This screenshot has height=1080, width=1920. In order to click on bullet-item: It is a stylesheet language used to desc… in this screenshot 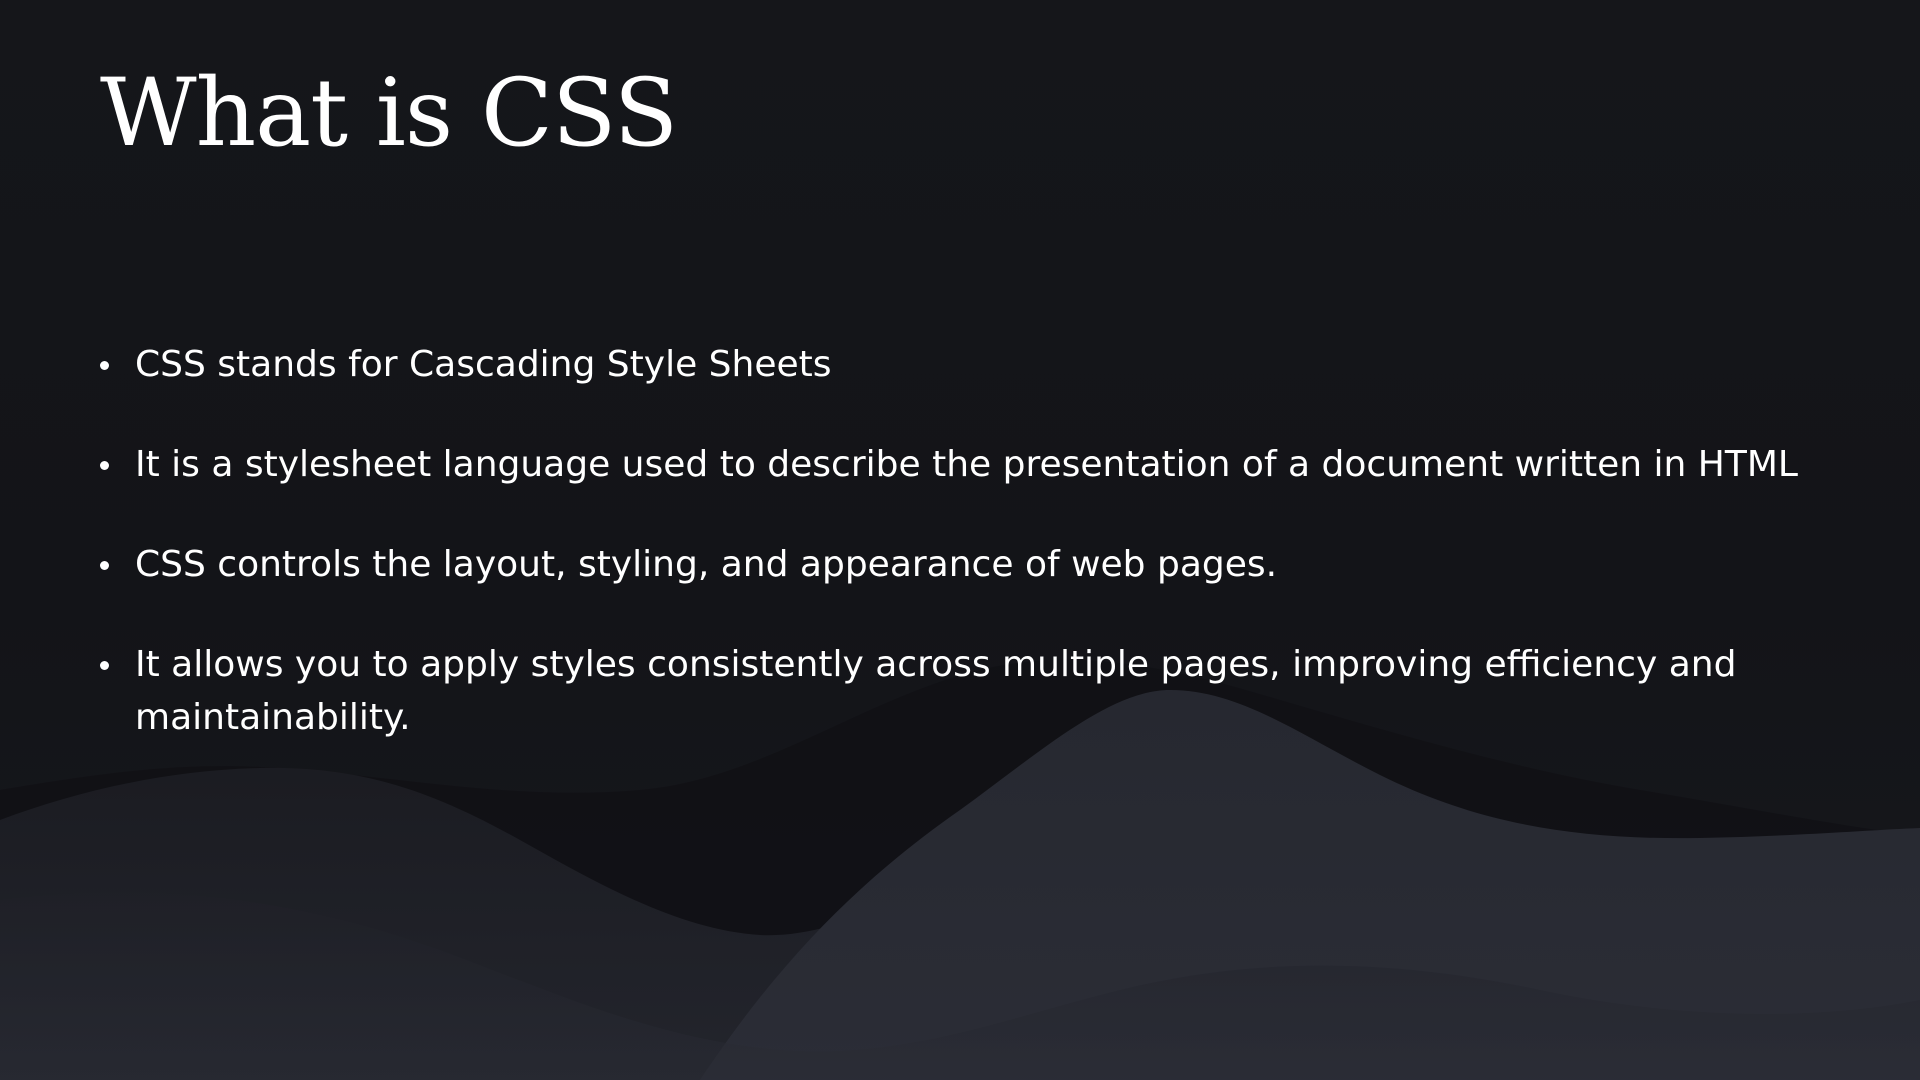, I will do `click(970, 464)`.